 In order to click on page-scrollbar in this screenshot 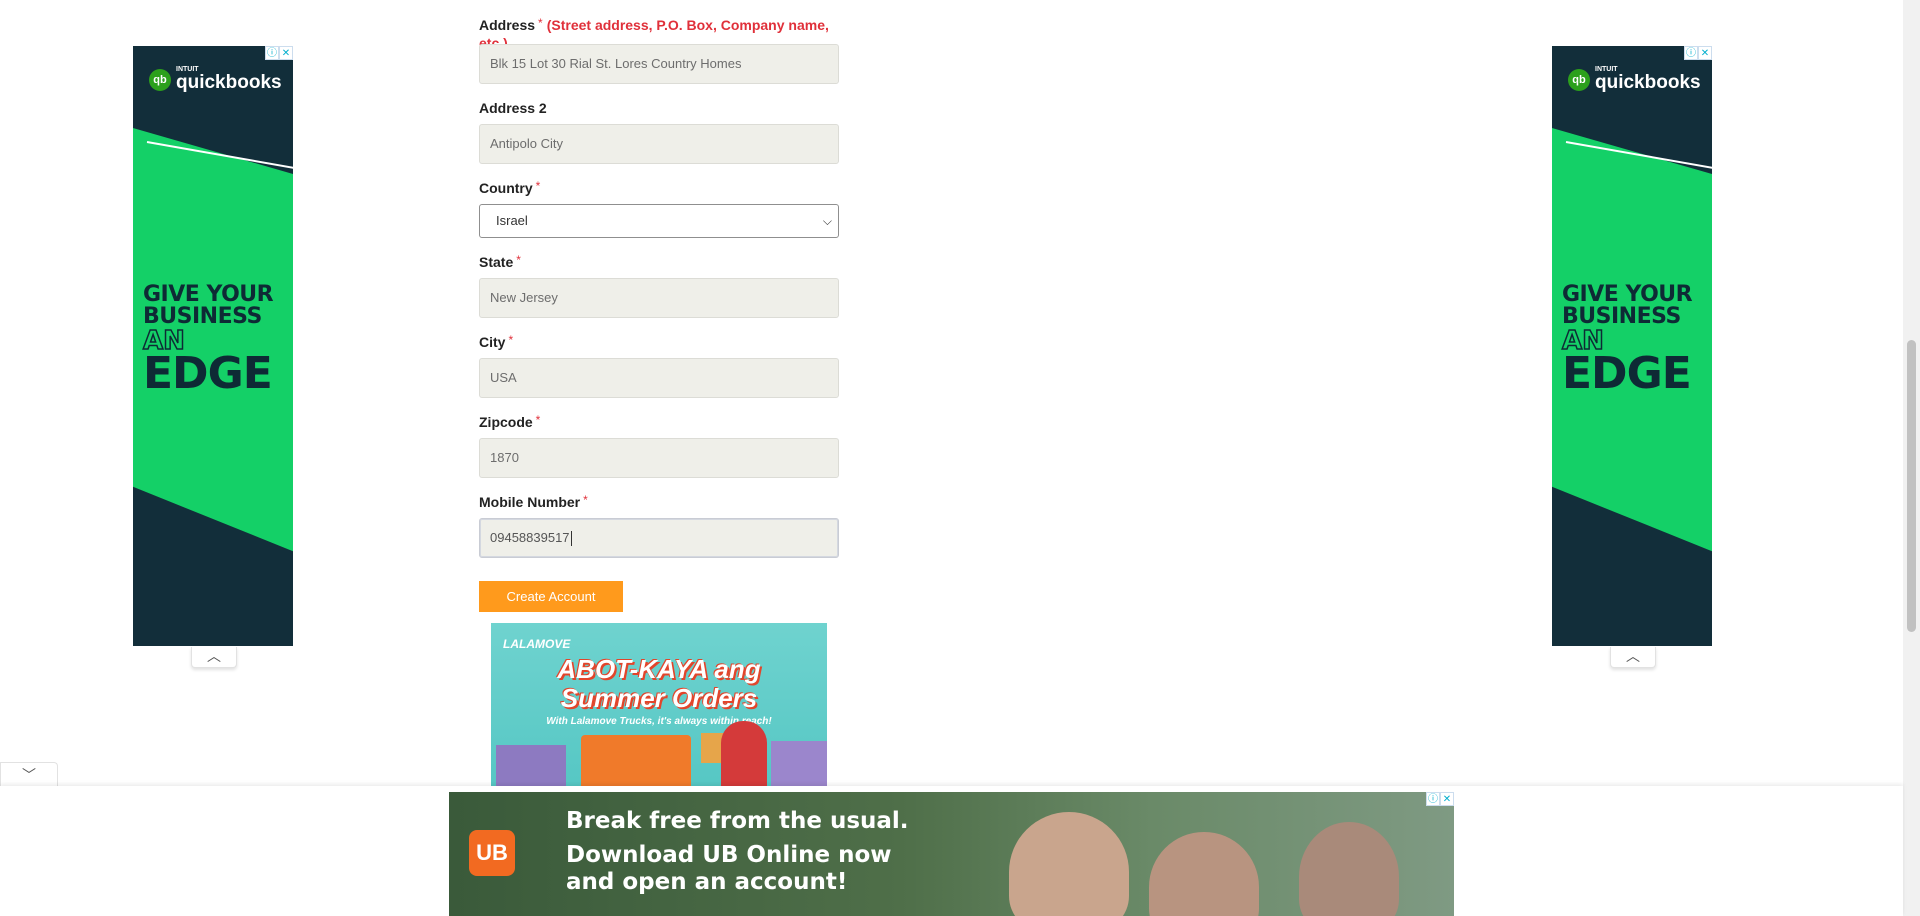, I will do `click(1911, 458)`.